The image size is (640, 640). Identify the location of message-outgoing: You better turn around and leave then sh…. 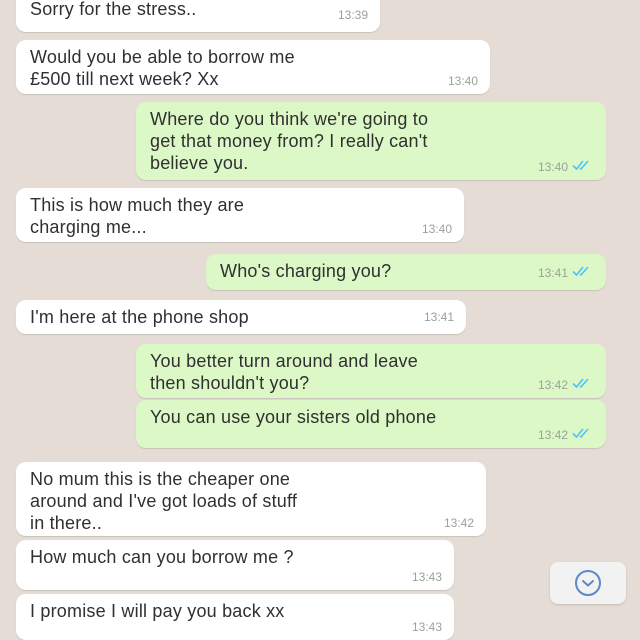
(371, 371).